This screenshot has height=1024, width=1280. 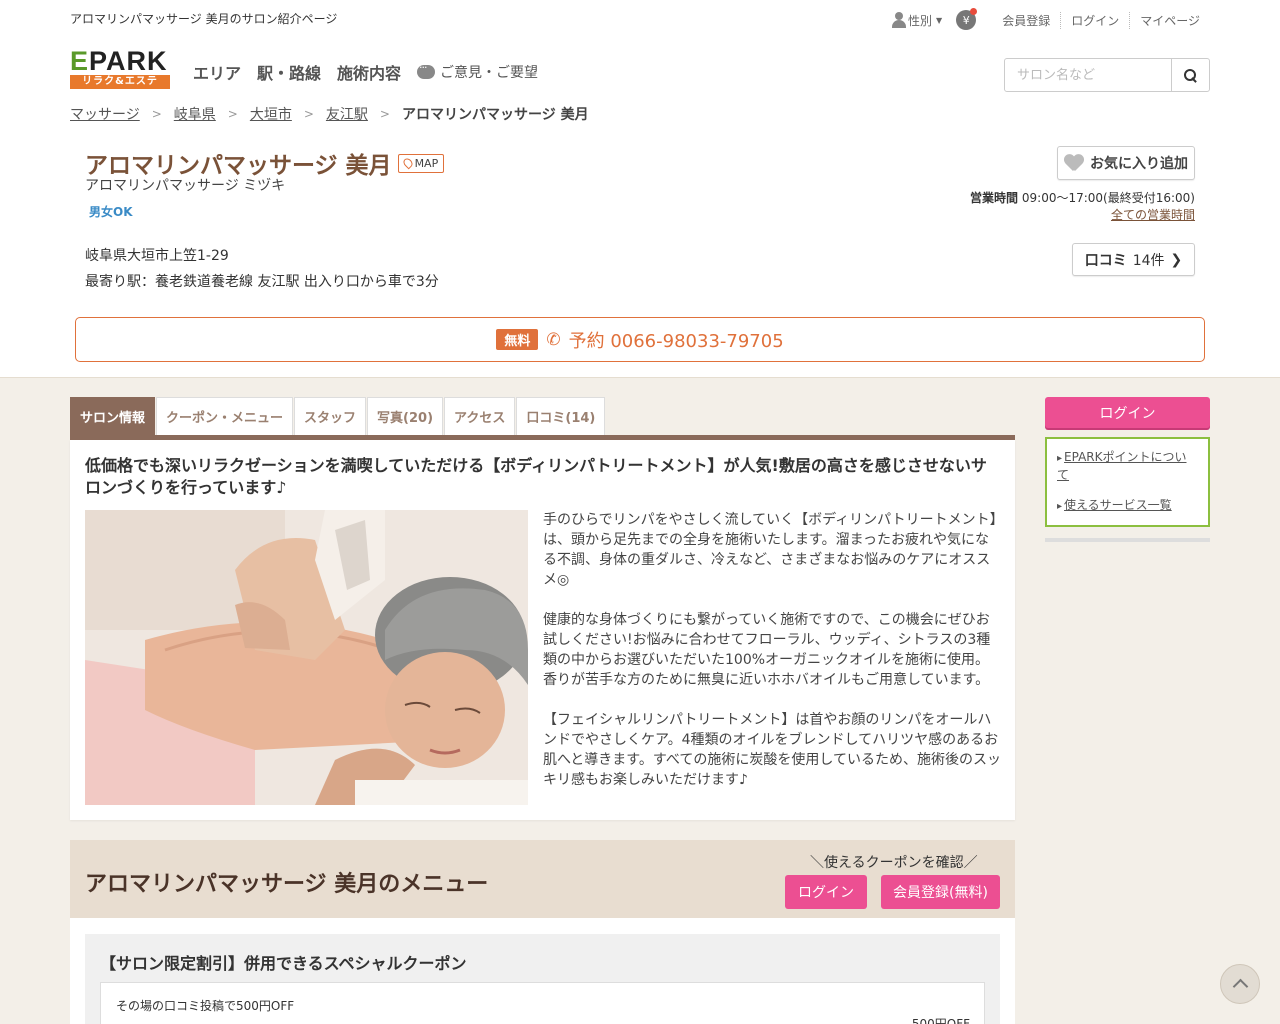 What do you see at coordinates (369, 72) in the screenshot?
I see `nav-treatment: 施術内容` at bounding box center [369, 72].